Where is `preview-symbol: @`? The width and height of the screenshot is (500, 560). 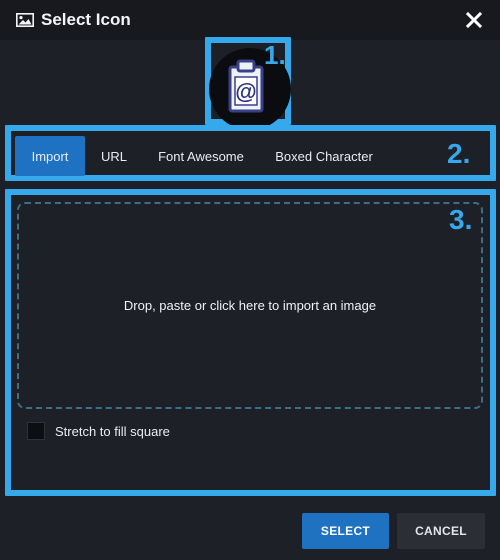
preview-symbol: @ is located at coordinates (245, 91).